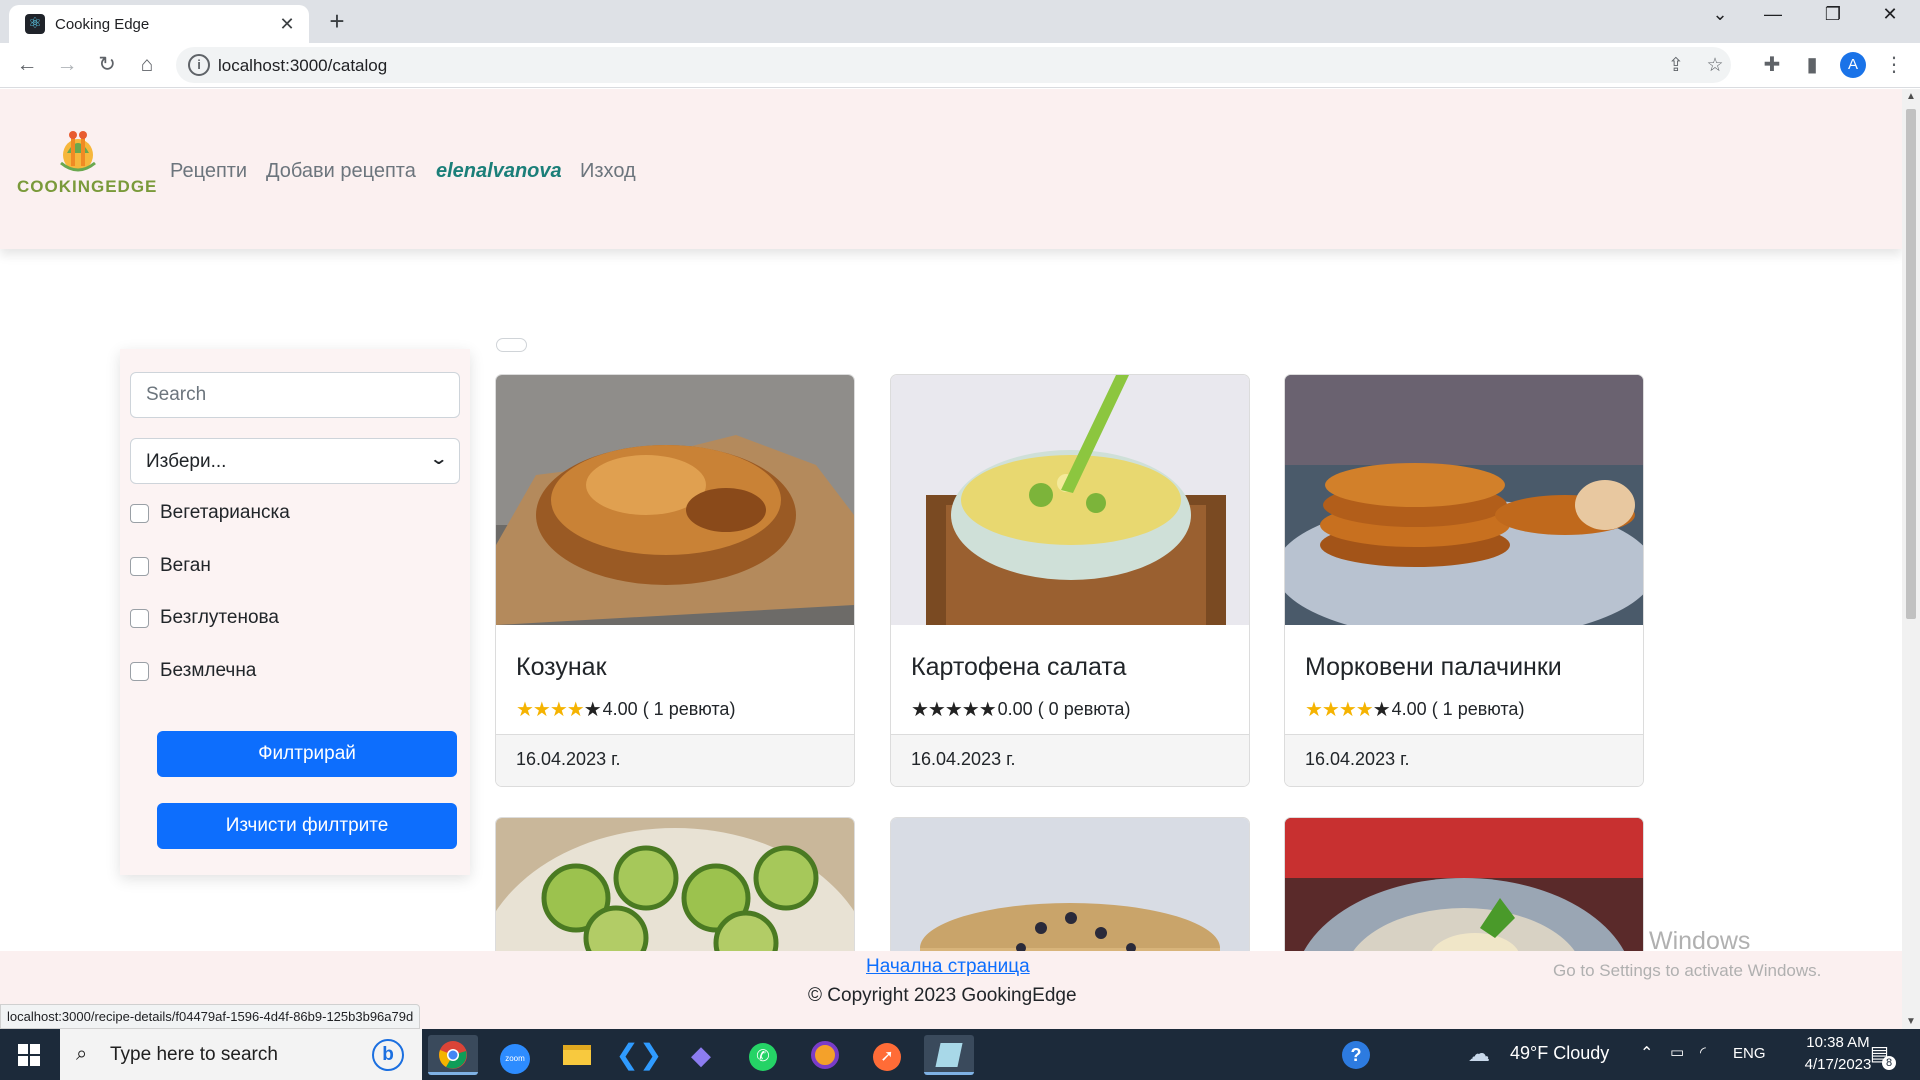 This screenshot has height=1080, width=1920. Describe the element at coordinates (949, 1055) in the screenshot. I see `app-taskbar-icon` at that location.